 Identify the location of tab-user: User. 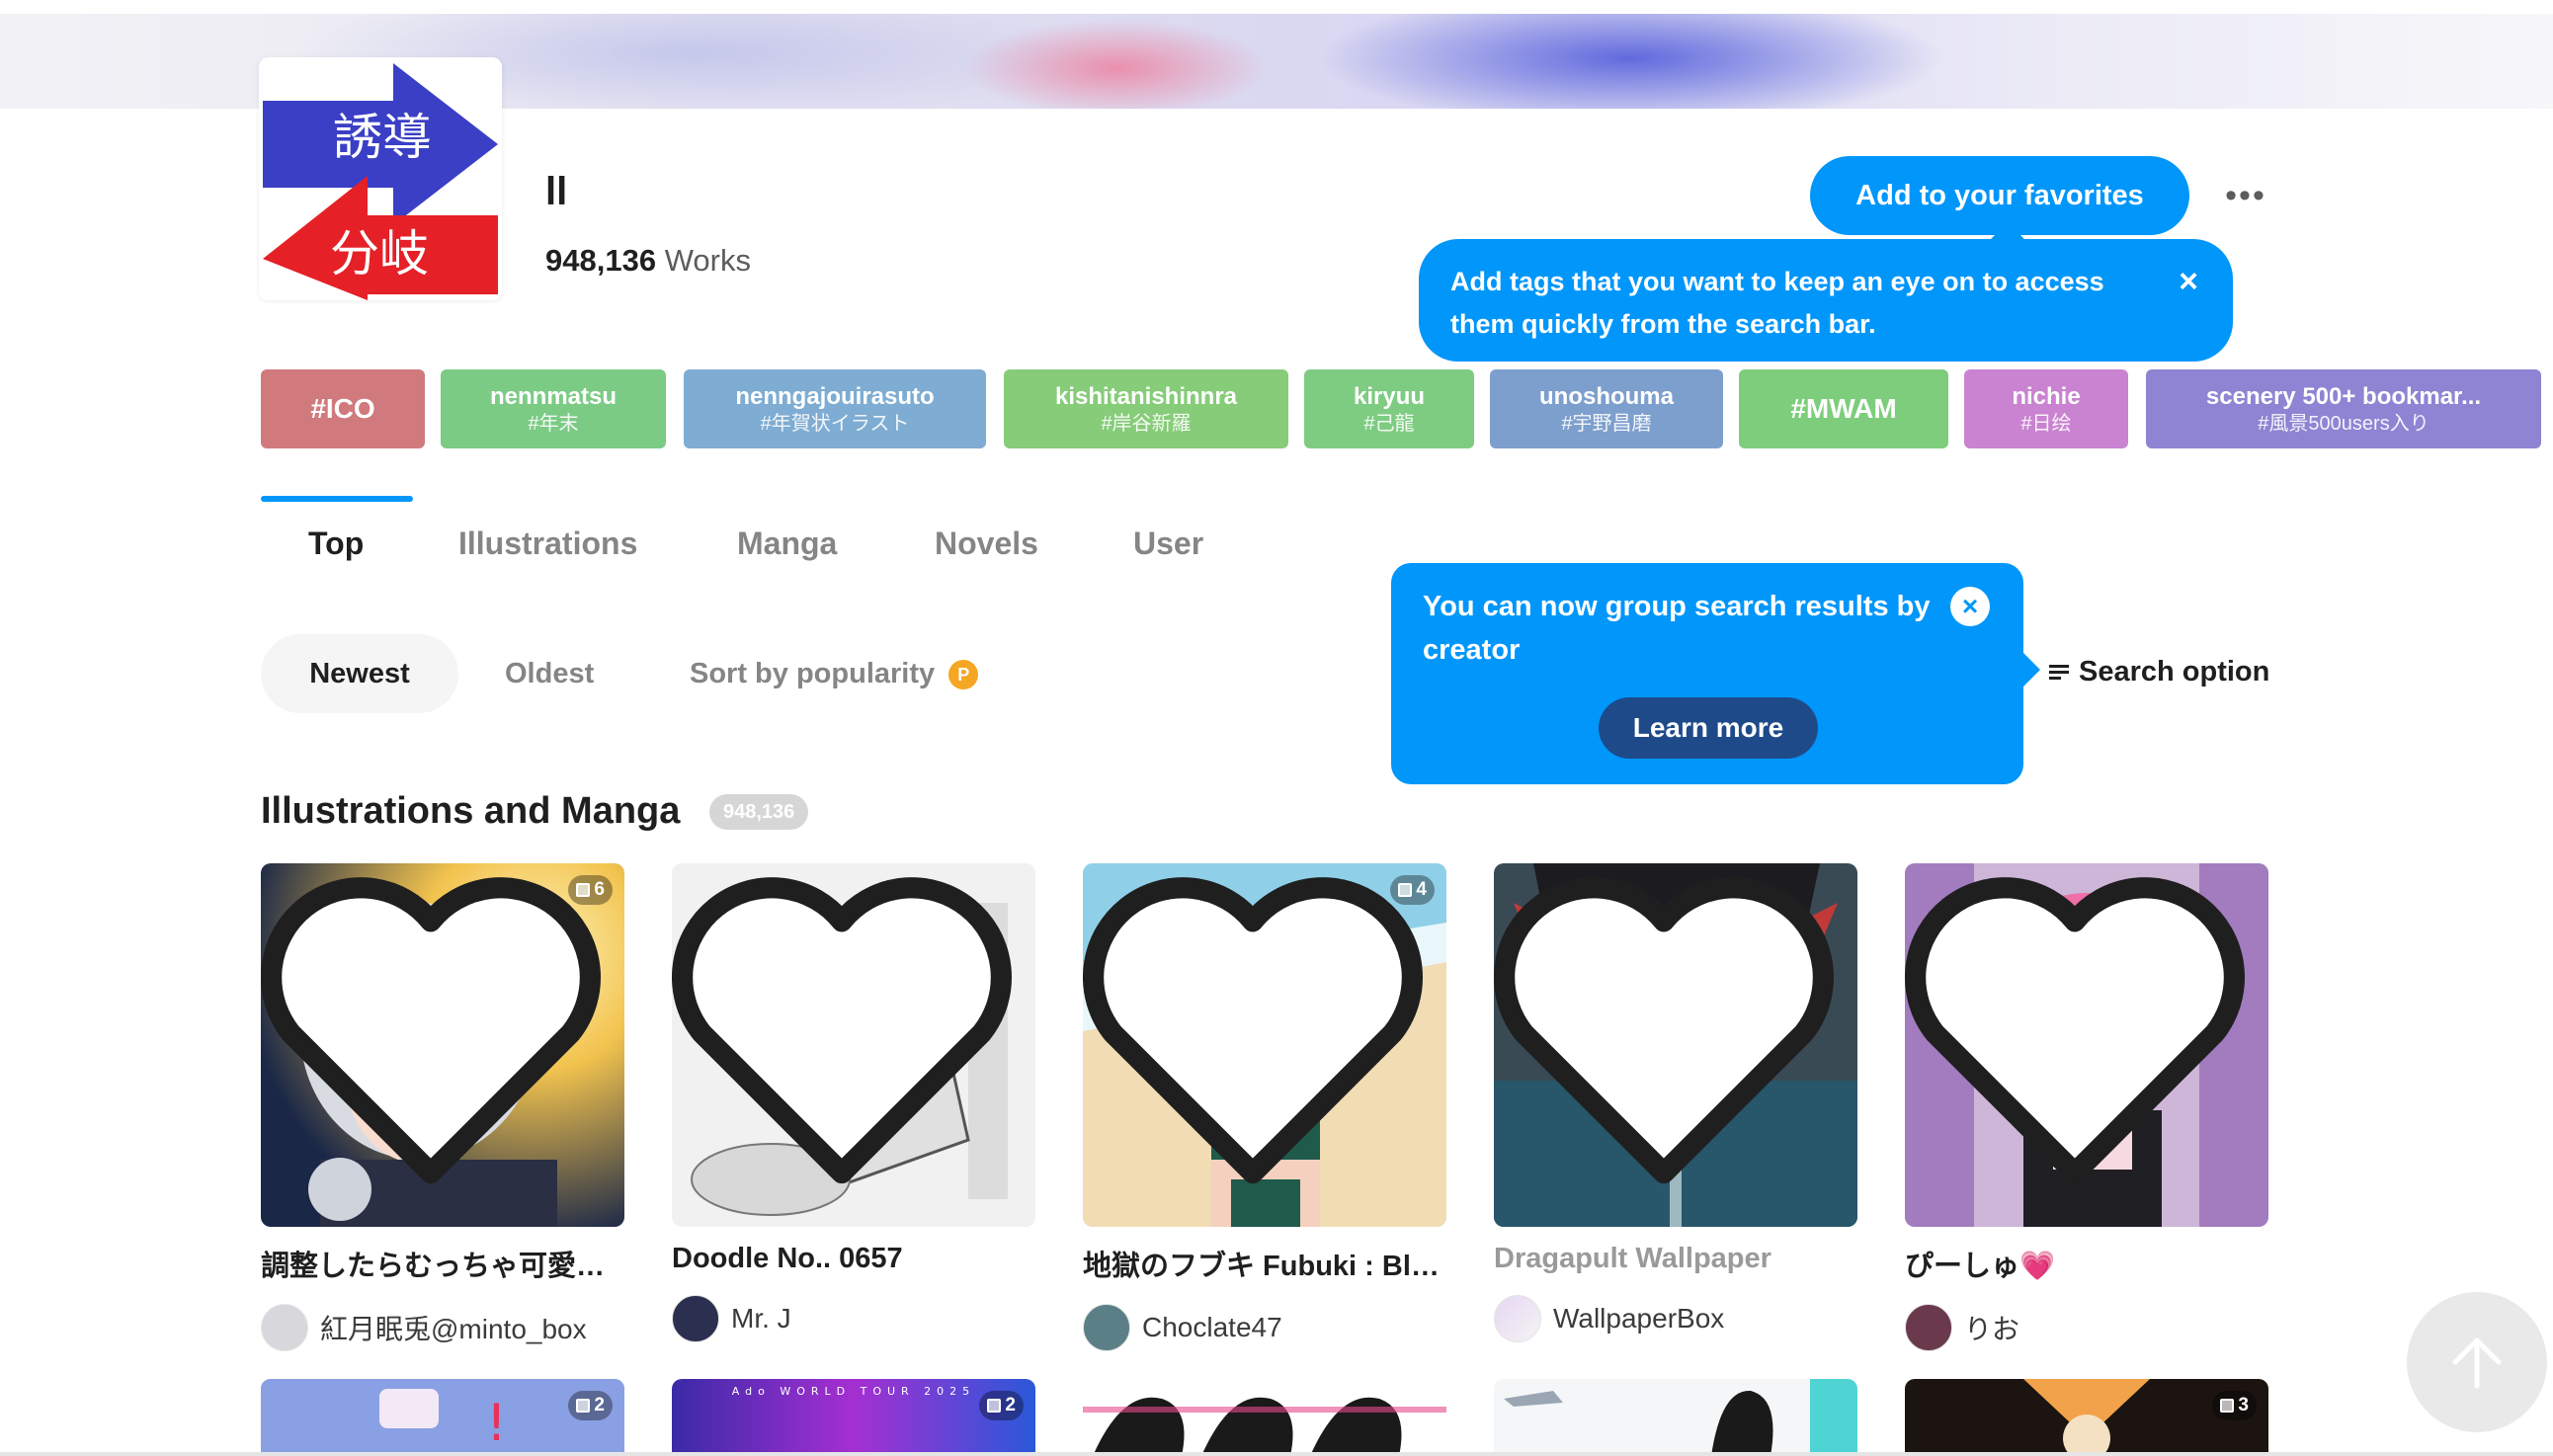
(1168, 544).